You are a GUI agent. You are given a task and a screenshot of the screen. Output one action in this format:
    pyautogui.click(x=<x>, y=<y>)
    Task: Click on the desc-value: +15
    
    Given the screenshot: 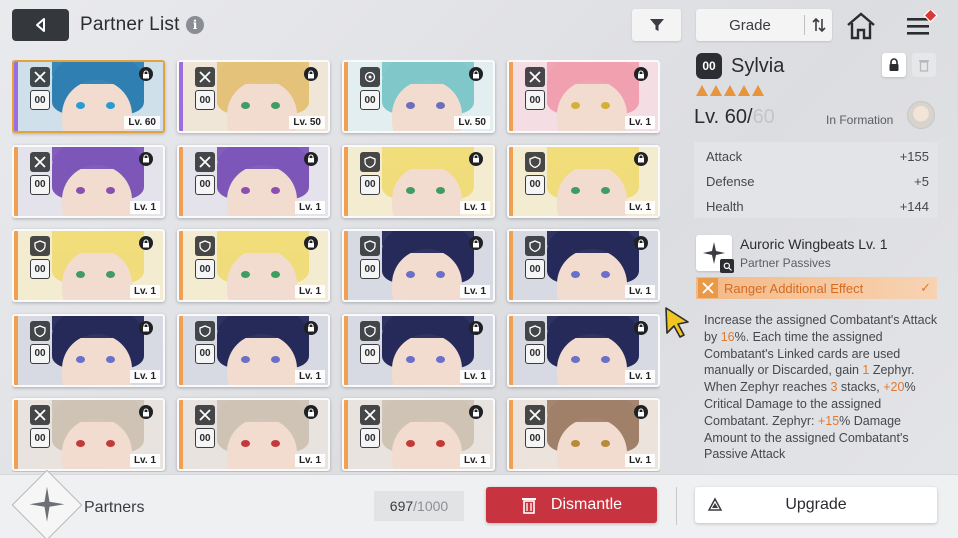 What is the action you would take?
    pyautogui.click(x=828, y=420)
    